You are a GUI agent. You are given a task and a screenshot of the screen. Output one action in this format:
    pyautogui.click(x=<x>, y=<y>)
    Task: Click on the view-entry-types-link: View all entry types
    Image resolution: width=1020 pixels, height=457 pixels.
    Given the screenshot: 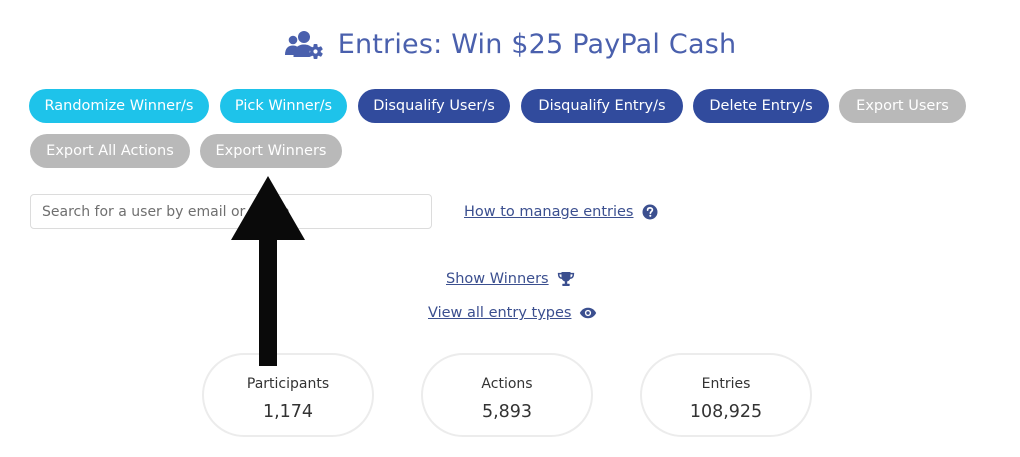 What is the action you would take?
    pyautogui.click(x=512, y=313)
    